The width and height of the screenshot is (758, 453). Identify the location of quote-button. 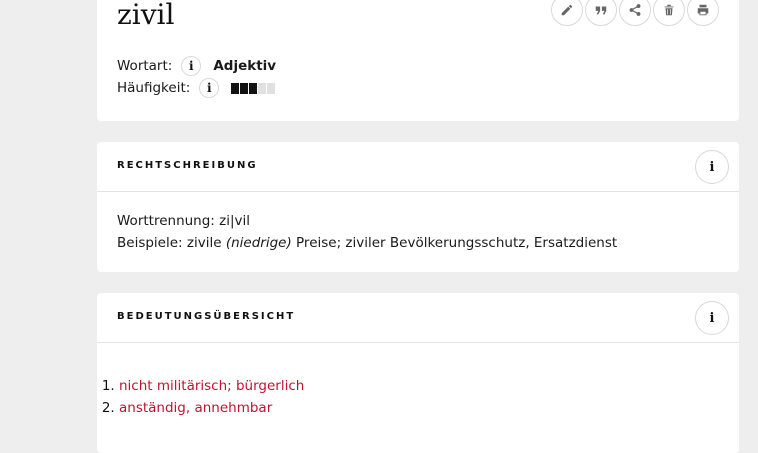
(601, 13).